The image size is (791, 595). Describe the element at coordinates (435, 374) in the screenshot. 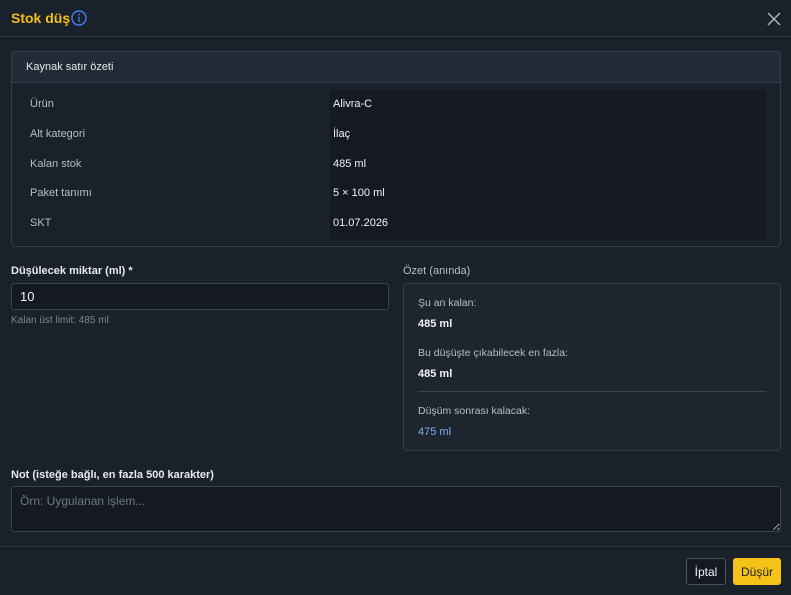

I see `max-deduct-value: 485 ml` at that location.